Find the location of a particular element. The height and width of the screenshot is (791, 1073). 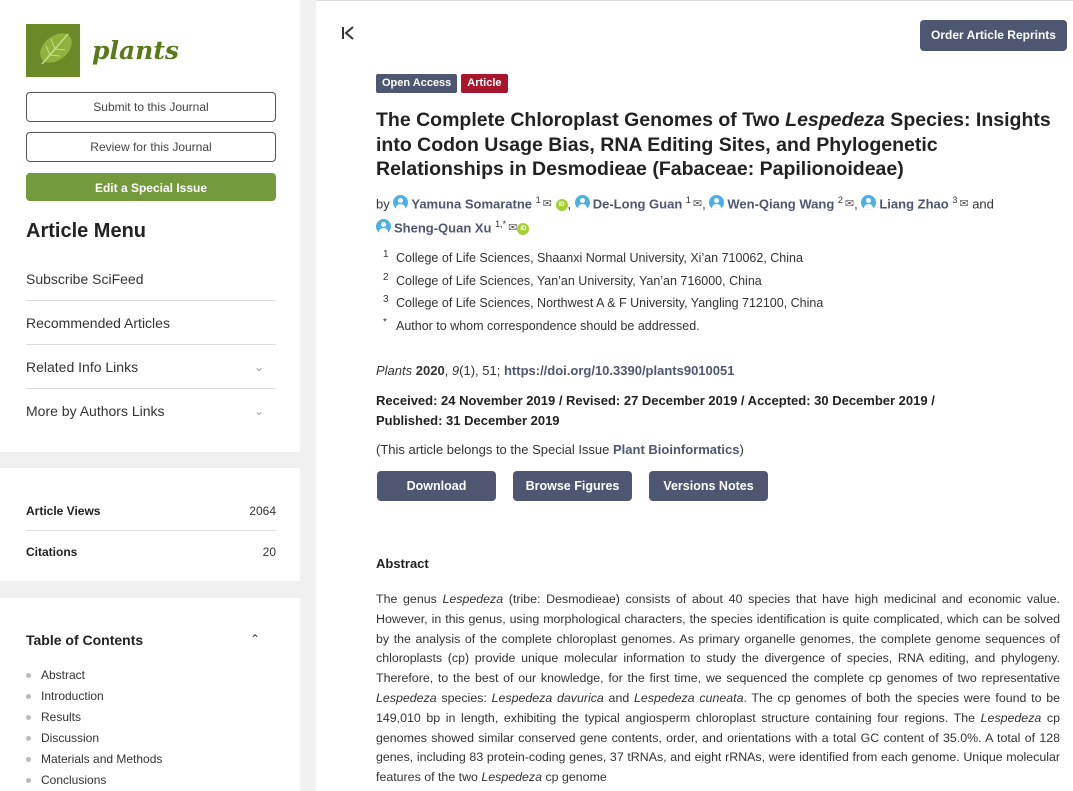

download-button: Download is located at coordinates (436, 486).